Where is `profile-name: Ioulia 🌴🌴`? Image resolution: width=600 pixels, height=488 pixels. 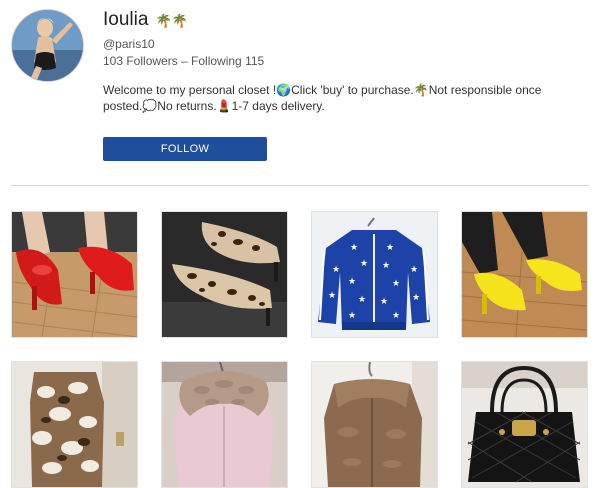
profile-name: Ioulia 🌴🌴 is located at coordinates (145, 20).